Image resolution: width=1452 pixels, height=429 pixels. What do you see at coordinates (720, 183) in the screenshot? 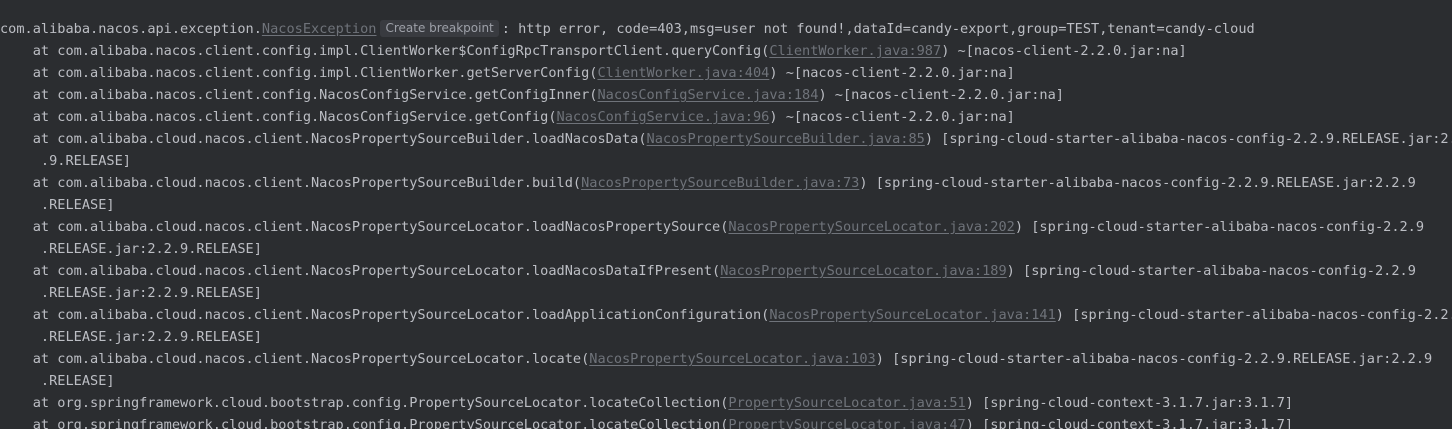
I see `source-file-link: NacosPropertySourceBuilder.java:73` at bounding box center [720, 183].